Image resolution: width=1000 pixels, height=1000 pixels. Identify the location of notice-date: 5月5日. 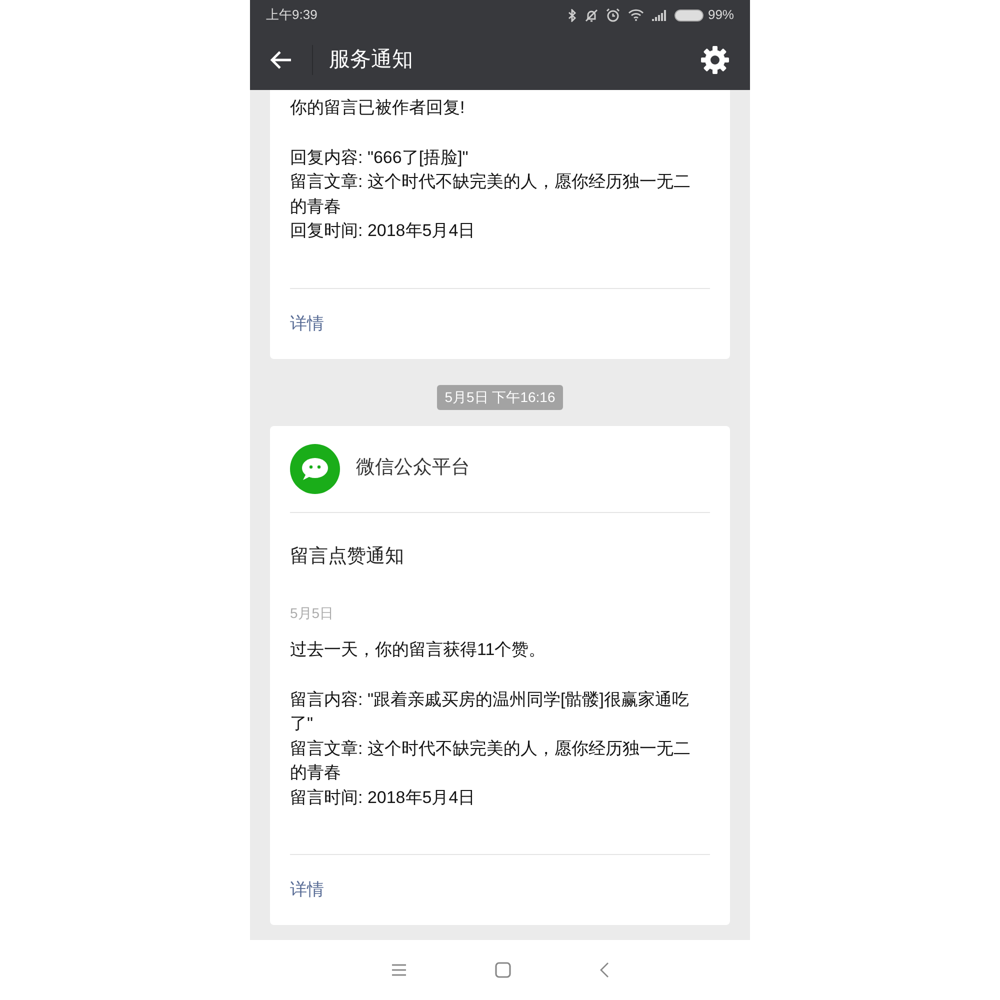
(312, 613).